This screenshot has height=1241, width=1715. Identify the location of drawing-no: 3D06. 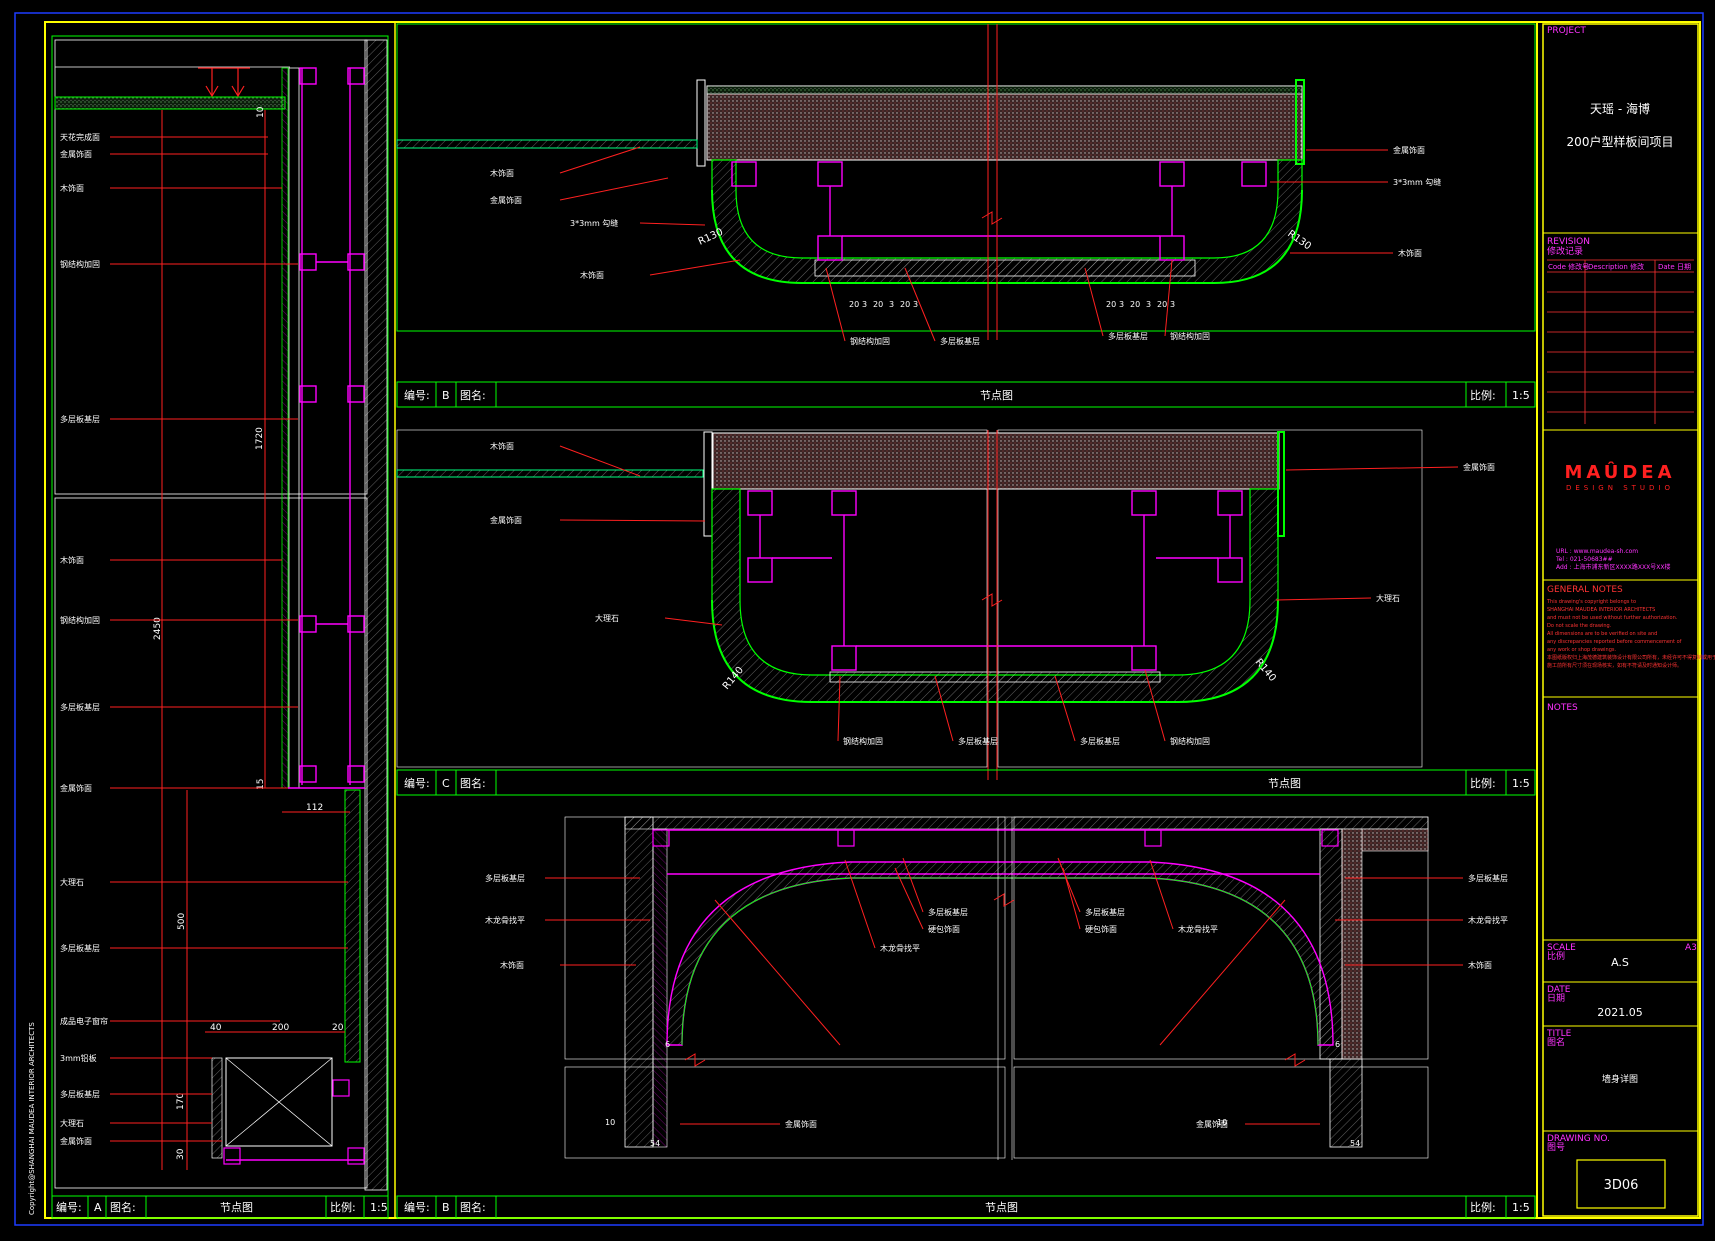
(1621, 1185).